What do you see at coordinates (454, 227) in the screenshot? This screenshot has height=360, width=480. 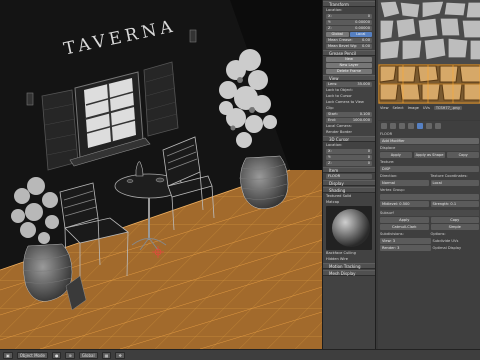 I see `simple-button: Simple` at bounding box center [454, 227].